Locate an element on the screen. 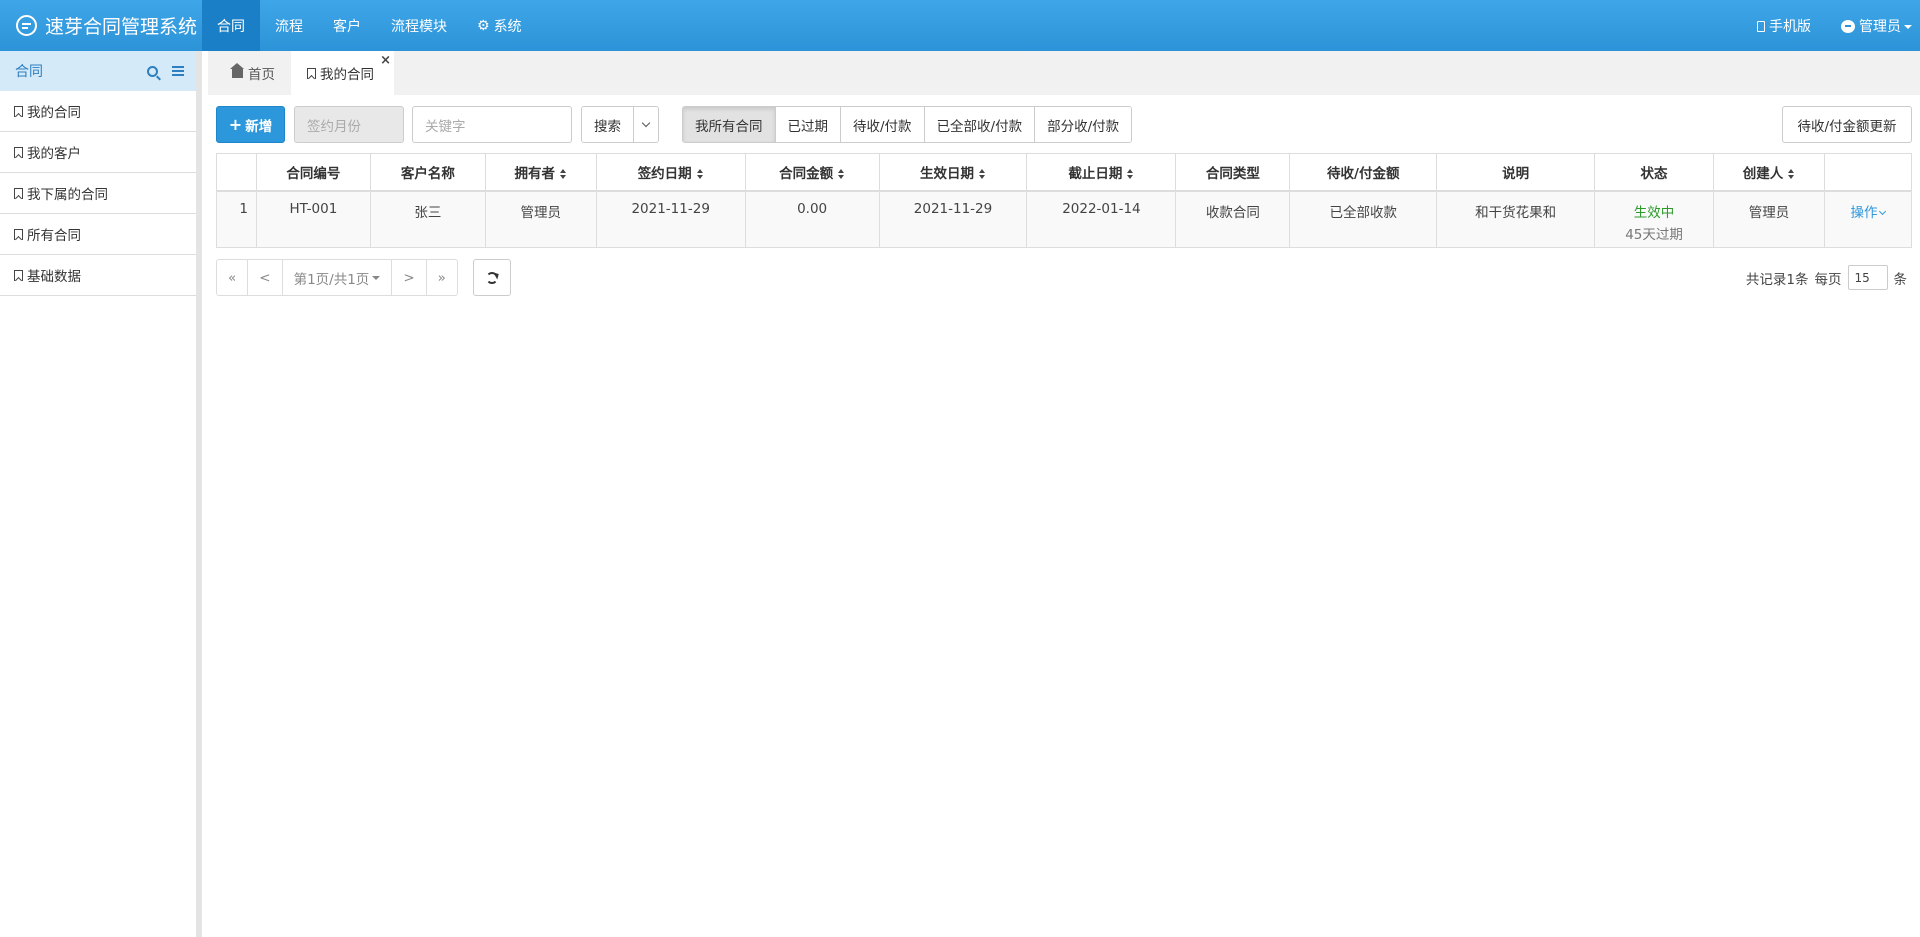 This screenshot has height=937, width=1920. header-label: 截止日期 is located at coordinates (1095, 173).